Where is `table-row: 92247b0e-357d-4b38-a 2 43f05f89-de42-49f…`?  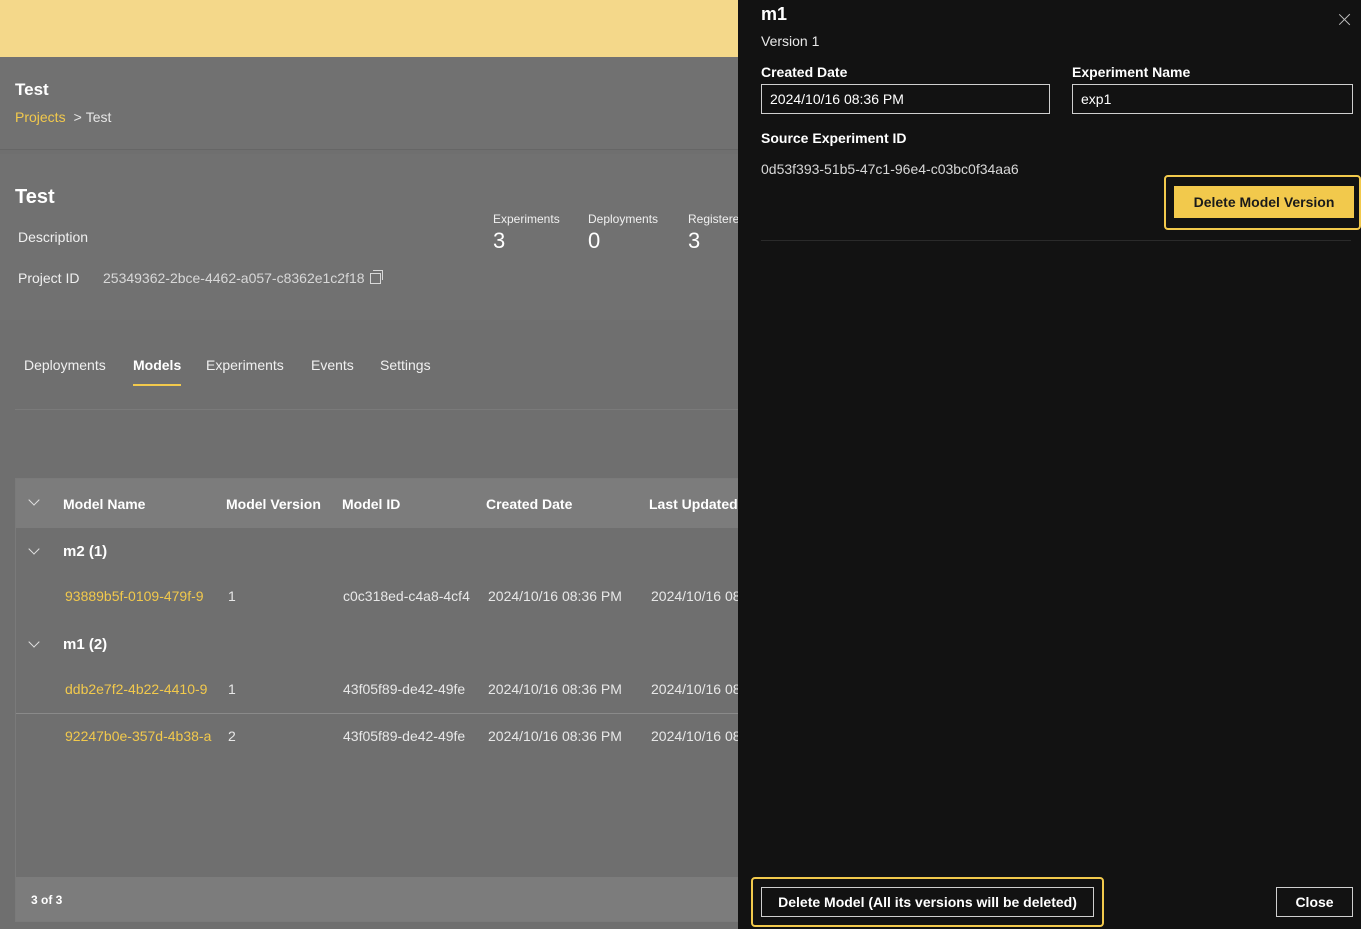
table-row: 92247b0e-357d-4b38-a 2 43f05f89-de42-49f… is located at coordinates (377, 736).